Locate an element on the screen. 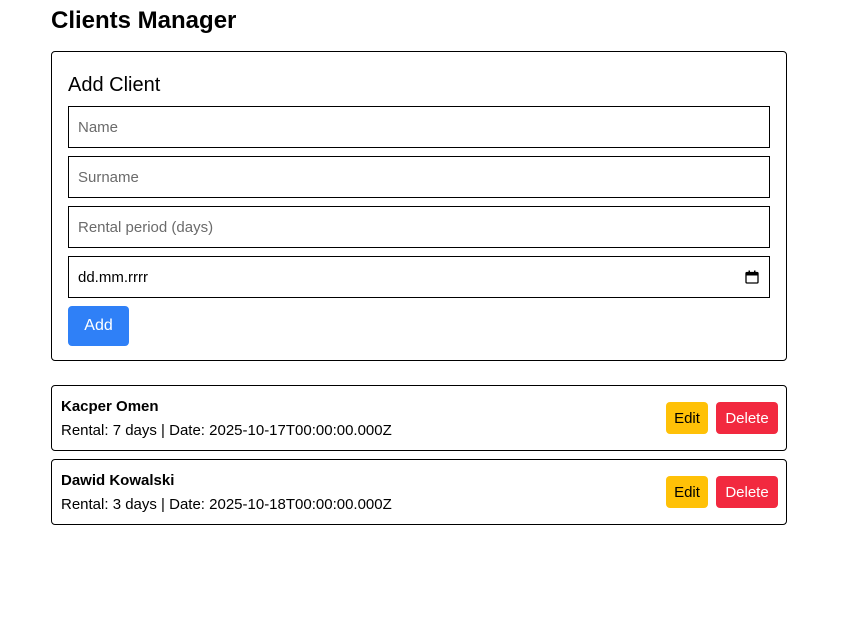 The image size is (842, 625). date-input: dd.mm.rrrr is located at coordinates (419, 277).